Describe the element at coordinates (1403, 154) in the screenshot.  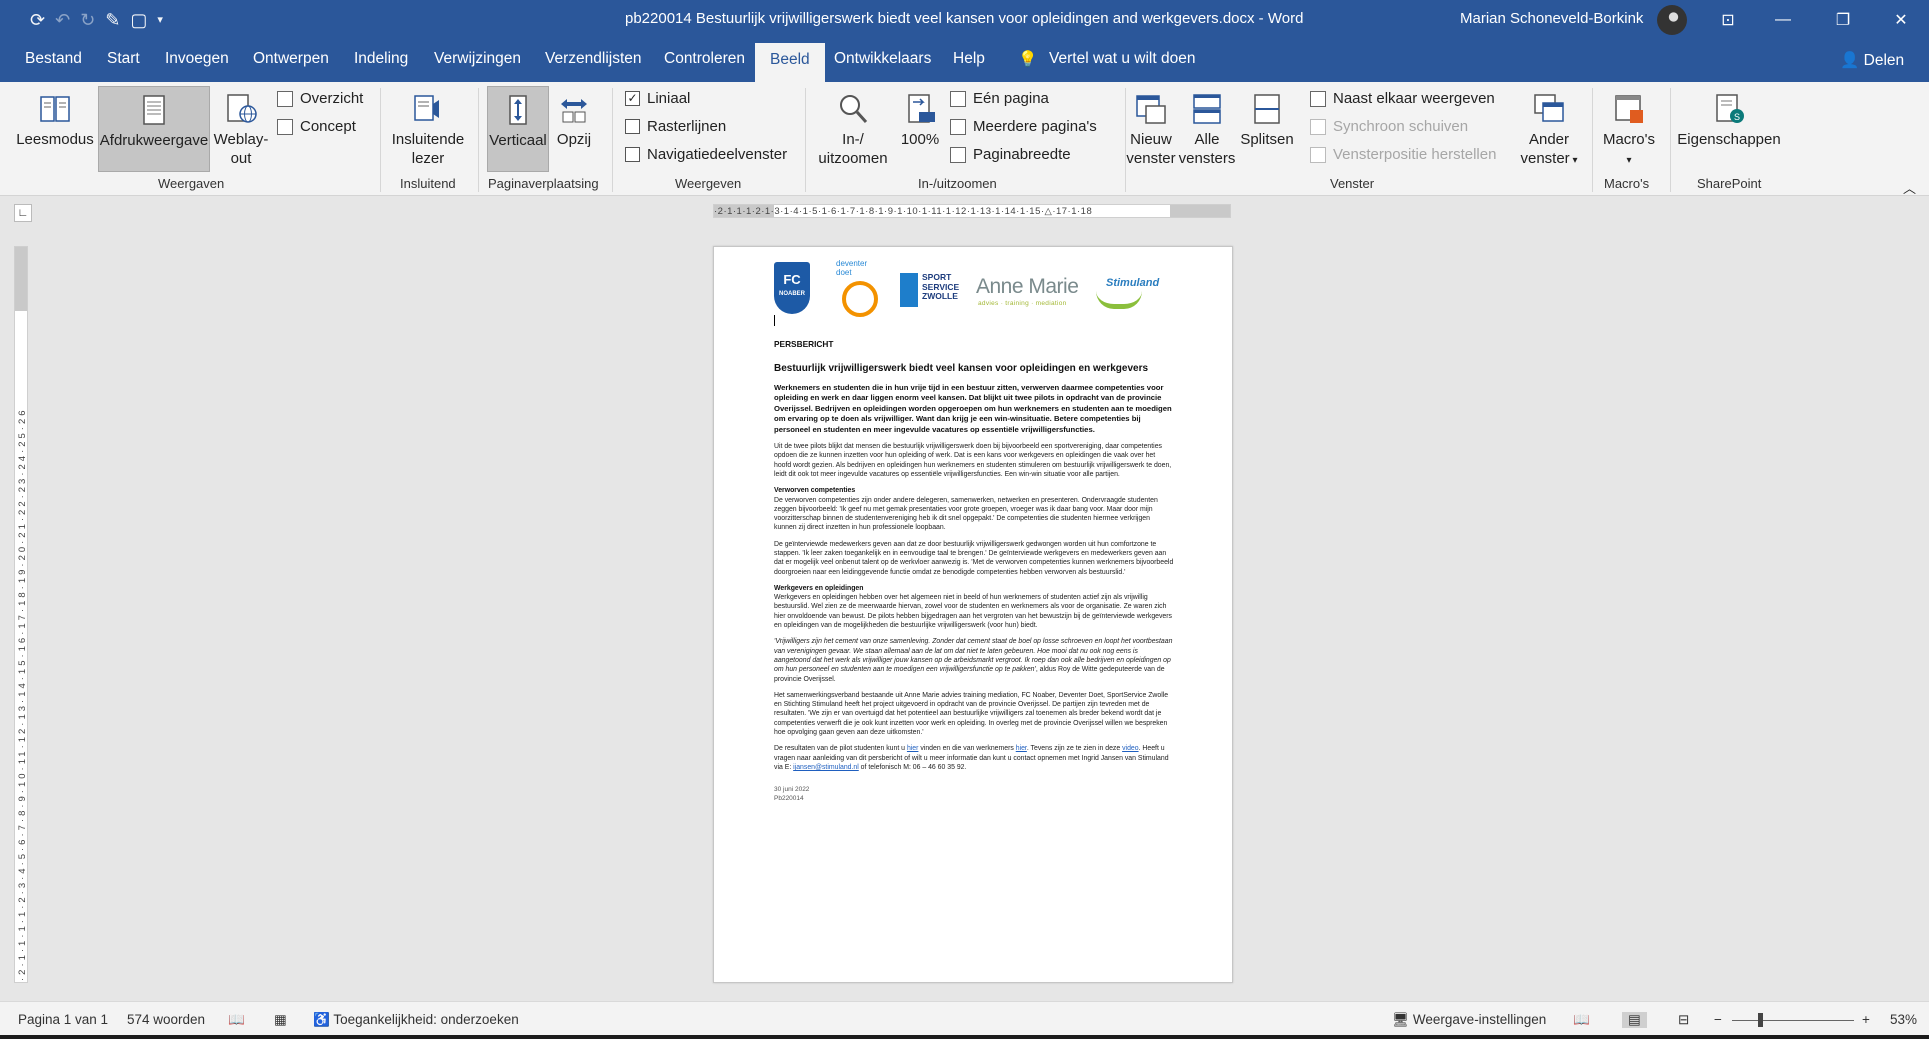
I see `vensterpositie-button: Vensterpositie herstellen` at that location.